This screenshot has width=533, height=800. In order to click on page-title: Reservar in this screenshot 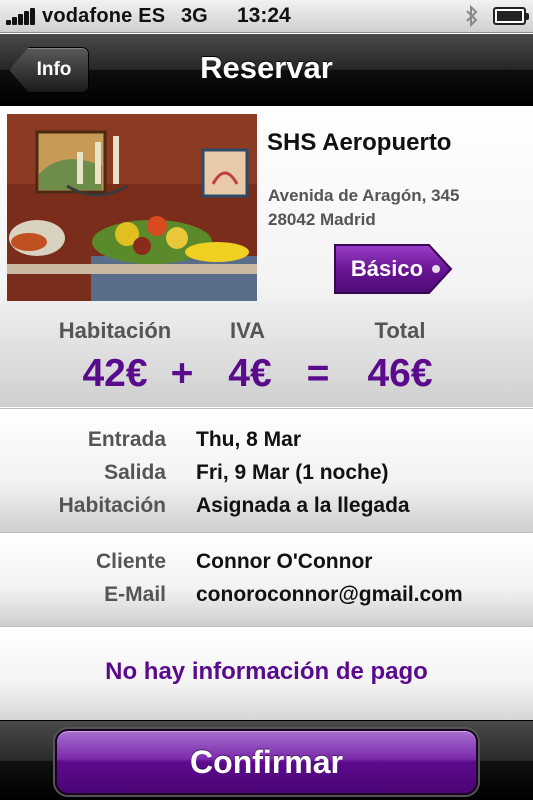, I will do `click(266, 67)`.